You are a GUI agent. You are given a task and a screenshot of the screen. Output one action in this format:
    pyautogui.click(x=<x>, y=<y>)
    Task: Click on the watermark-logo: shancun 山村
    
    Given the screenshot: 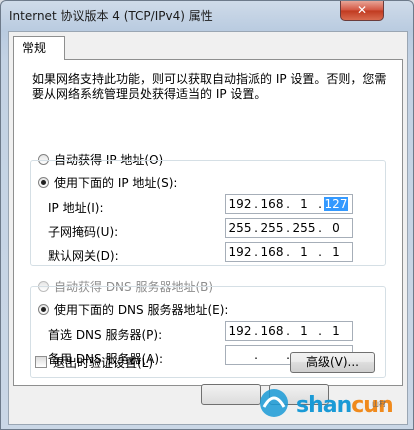 What is the action you would take?
    pyautogui.click(x=329, y=403)
    